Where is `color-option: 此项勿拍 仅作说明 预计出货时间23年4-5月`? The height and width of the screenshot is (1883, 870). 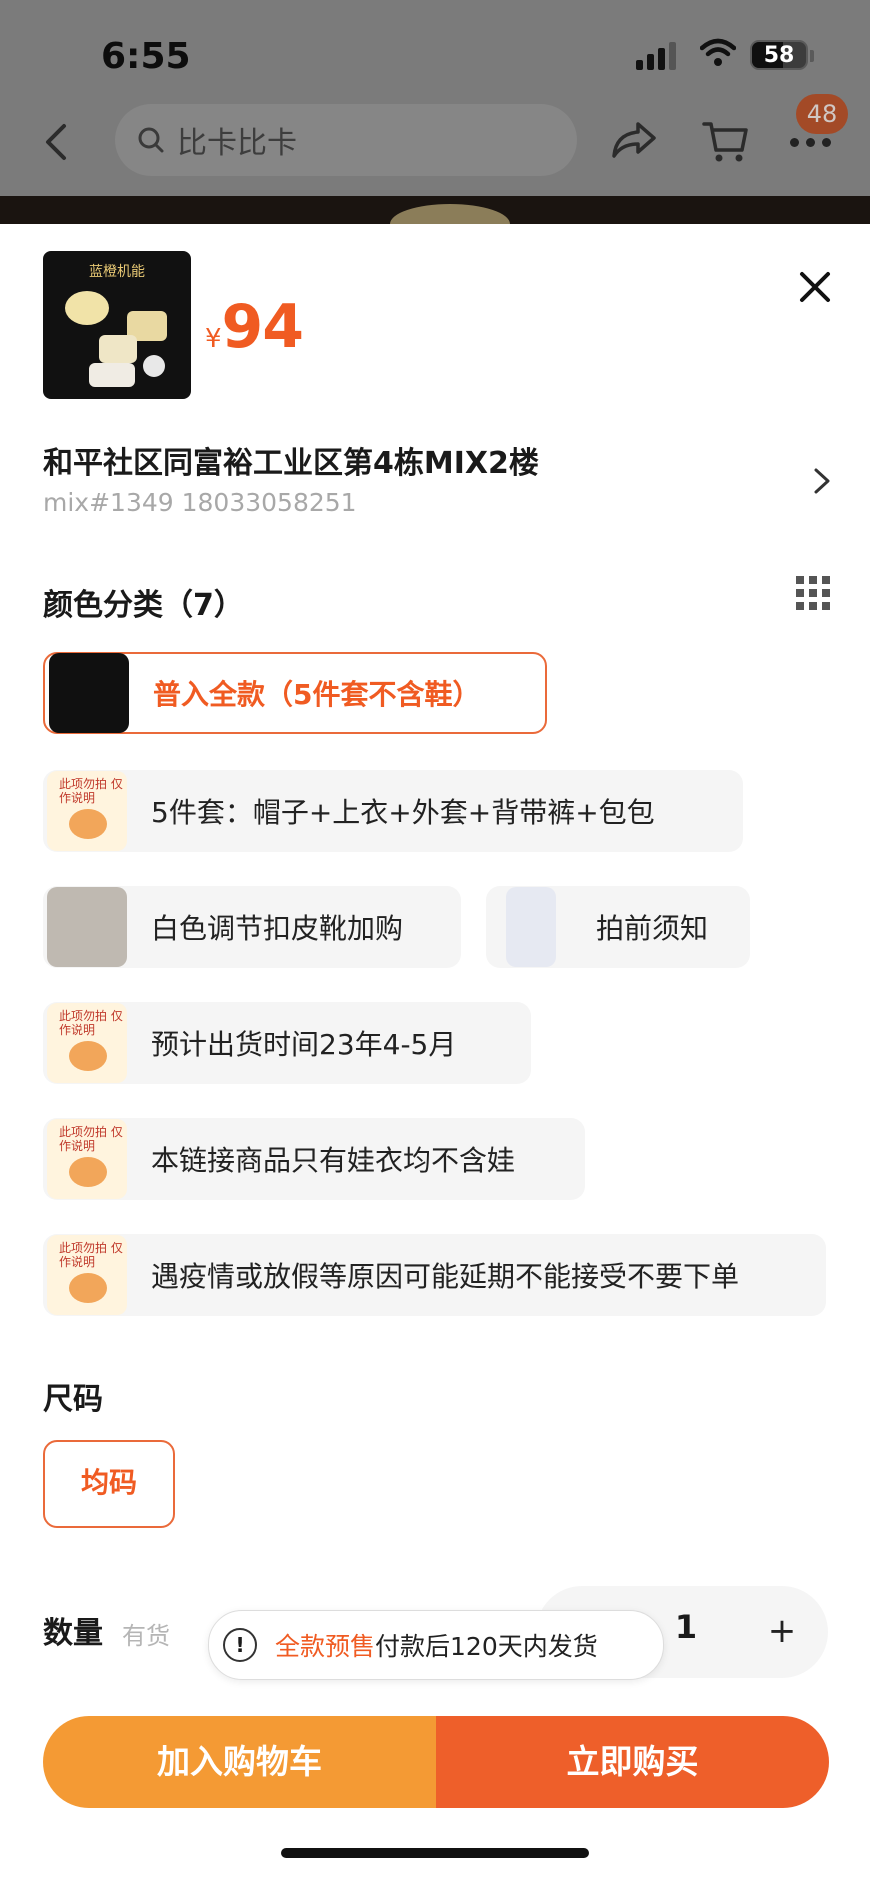
color-option: 此项勿拍 仅作说明 预计出货时间23年4-5月 is located at coordinates (287, 1043).